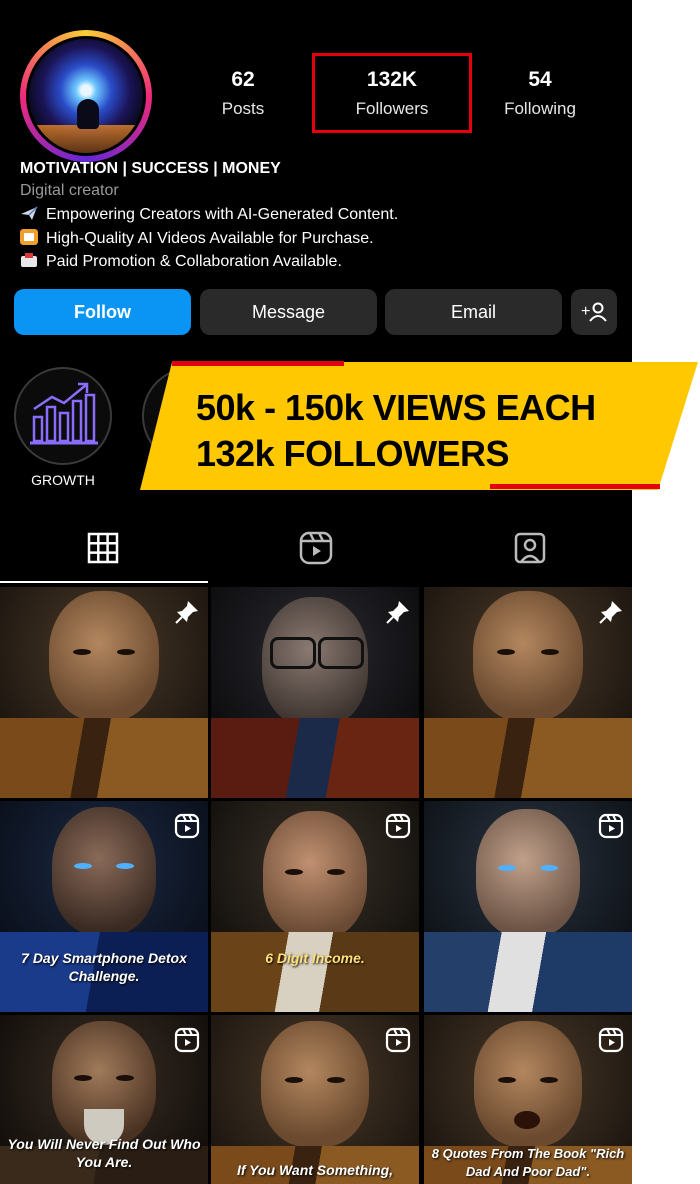 This screenshot has width=700, height=1184. I want to click on reels-icon, so click(316, 548).